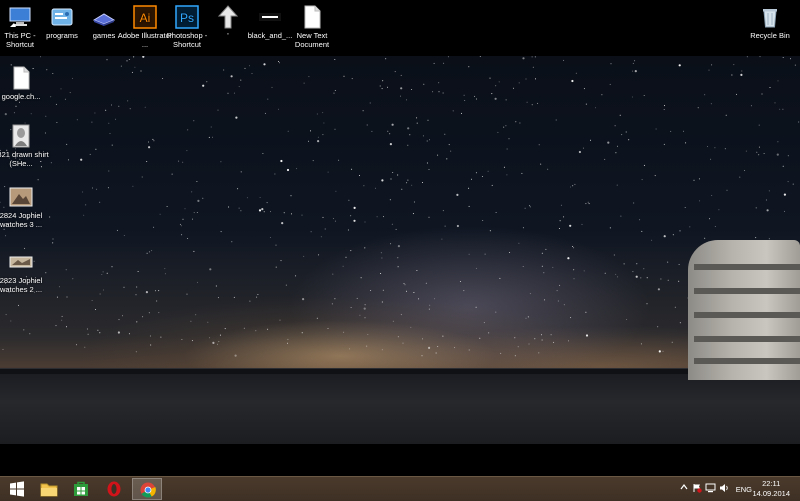  I want to click on opera-icon, so click(114, 489).